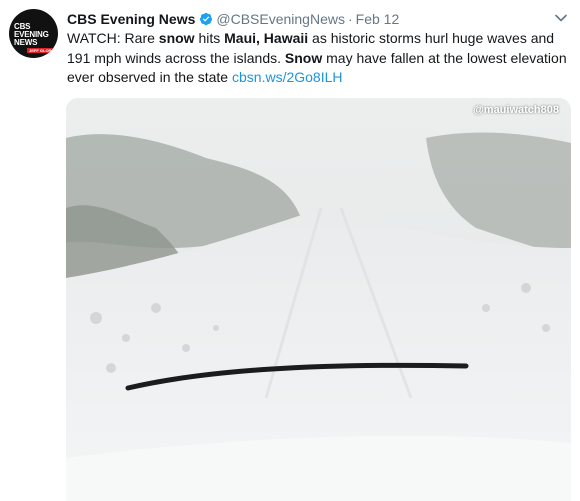  What do you see at coordinates (287, 77) in the screenshot?
I see `tweet-link: cbsn.ws/2Go8ILH` at bounding box center [287, 77].